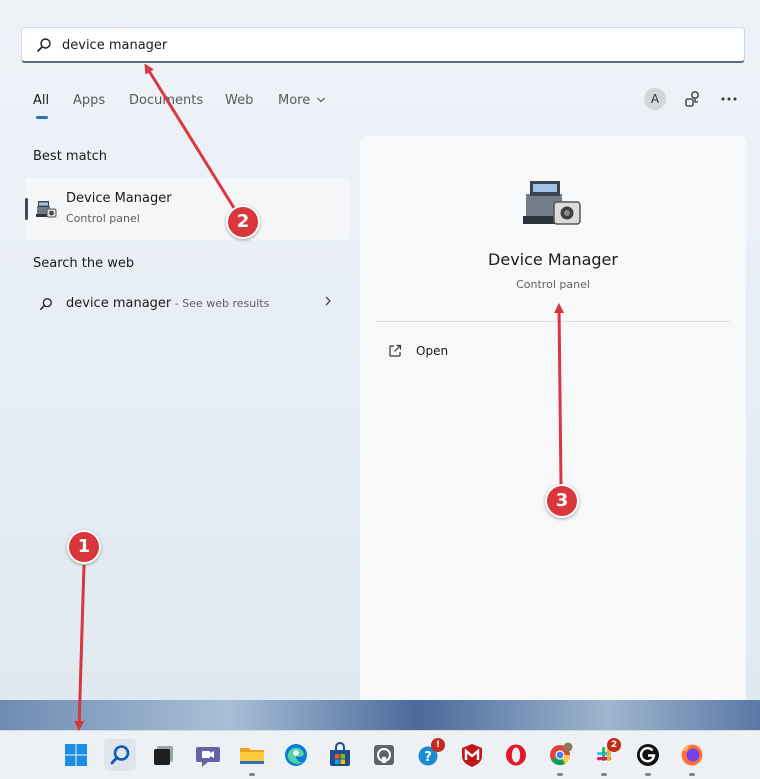 This screenshot has height=779, width=760. What do you see at coordinates (562, 501) in the screenshot?
I see `callout-3: 3` at bounding box center [562, 501].